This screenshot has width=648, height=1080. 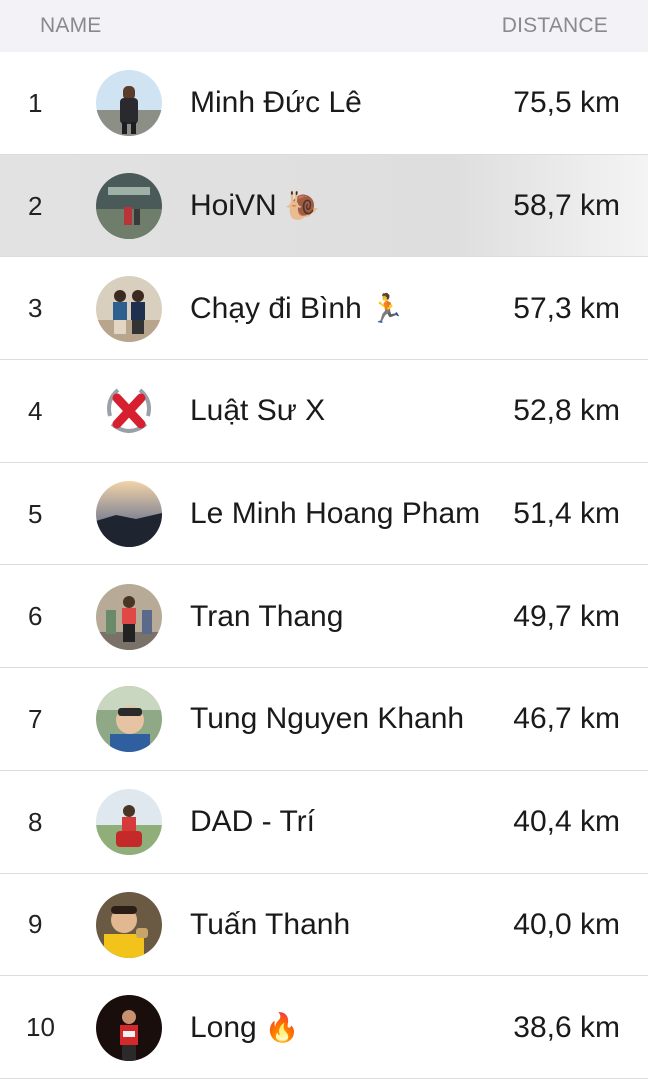 What do you see at coordinates (35, 924) in the screenshot?
I see `rank-number: 9` at bounding box center [35, 924].